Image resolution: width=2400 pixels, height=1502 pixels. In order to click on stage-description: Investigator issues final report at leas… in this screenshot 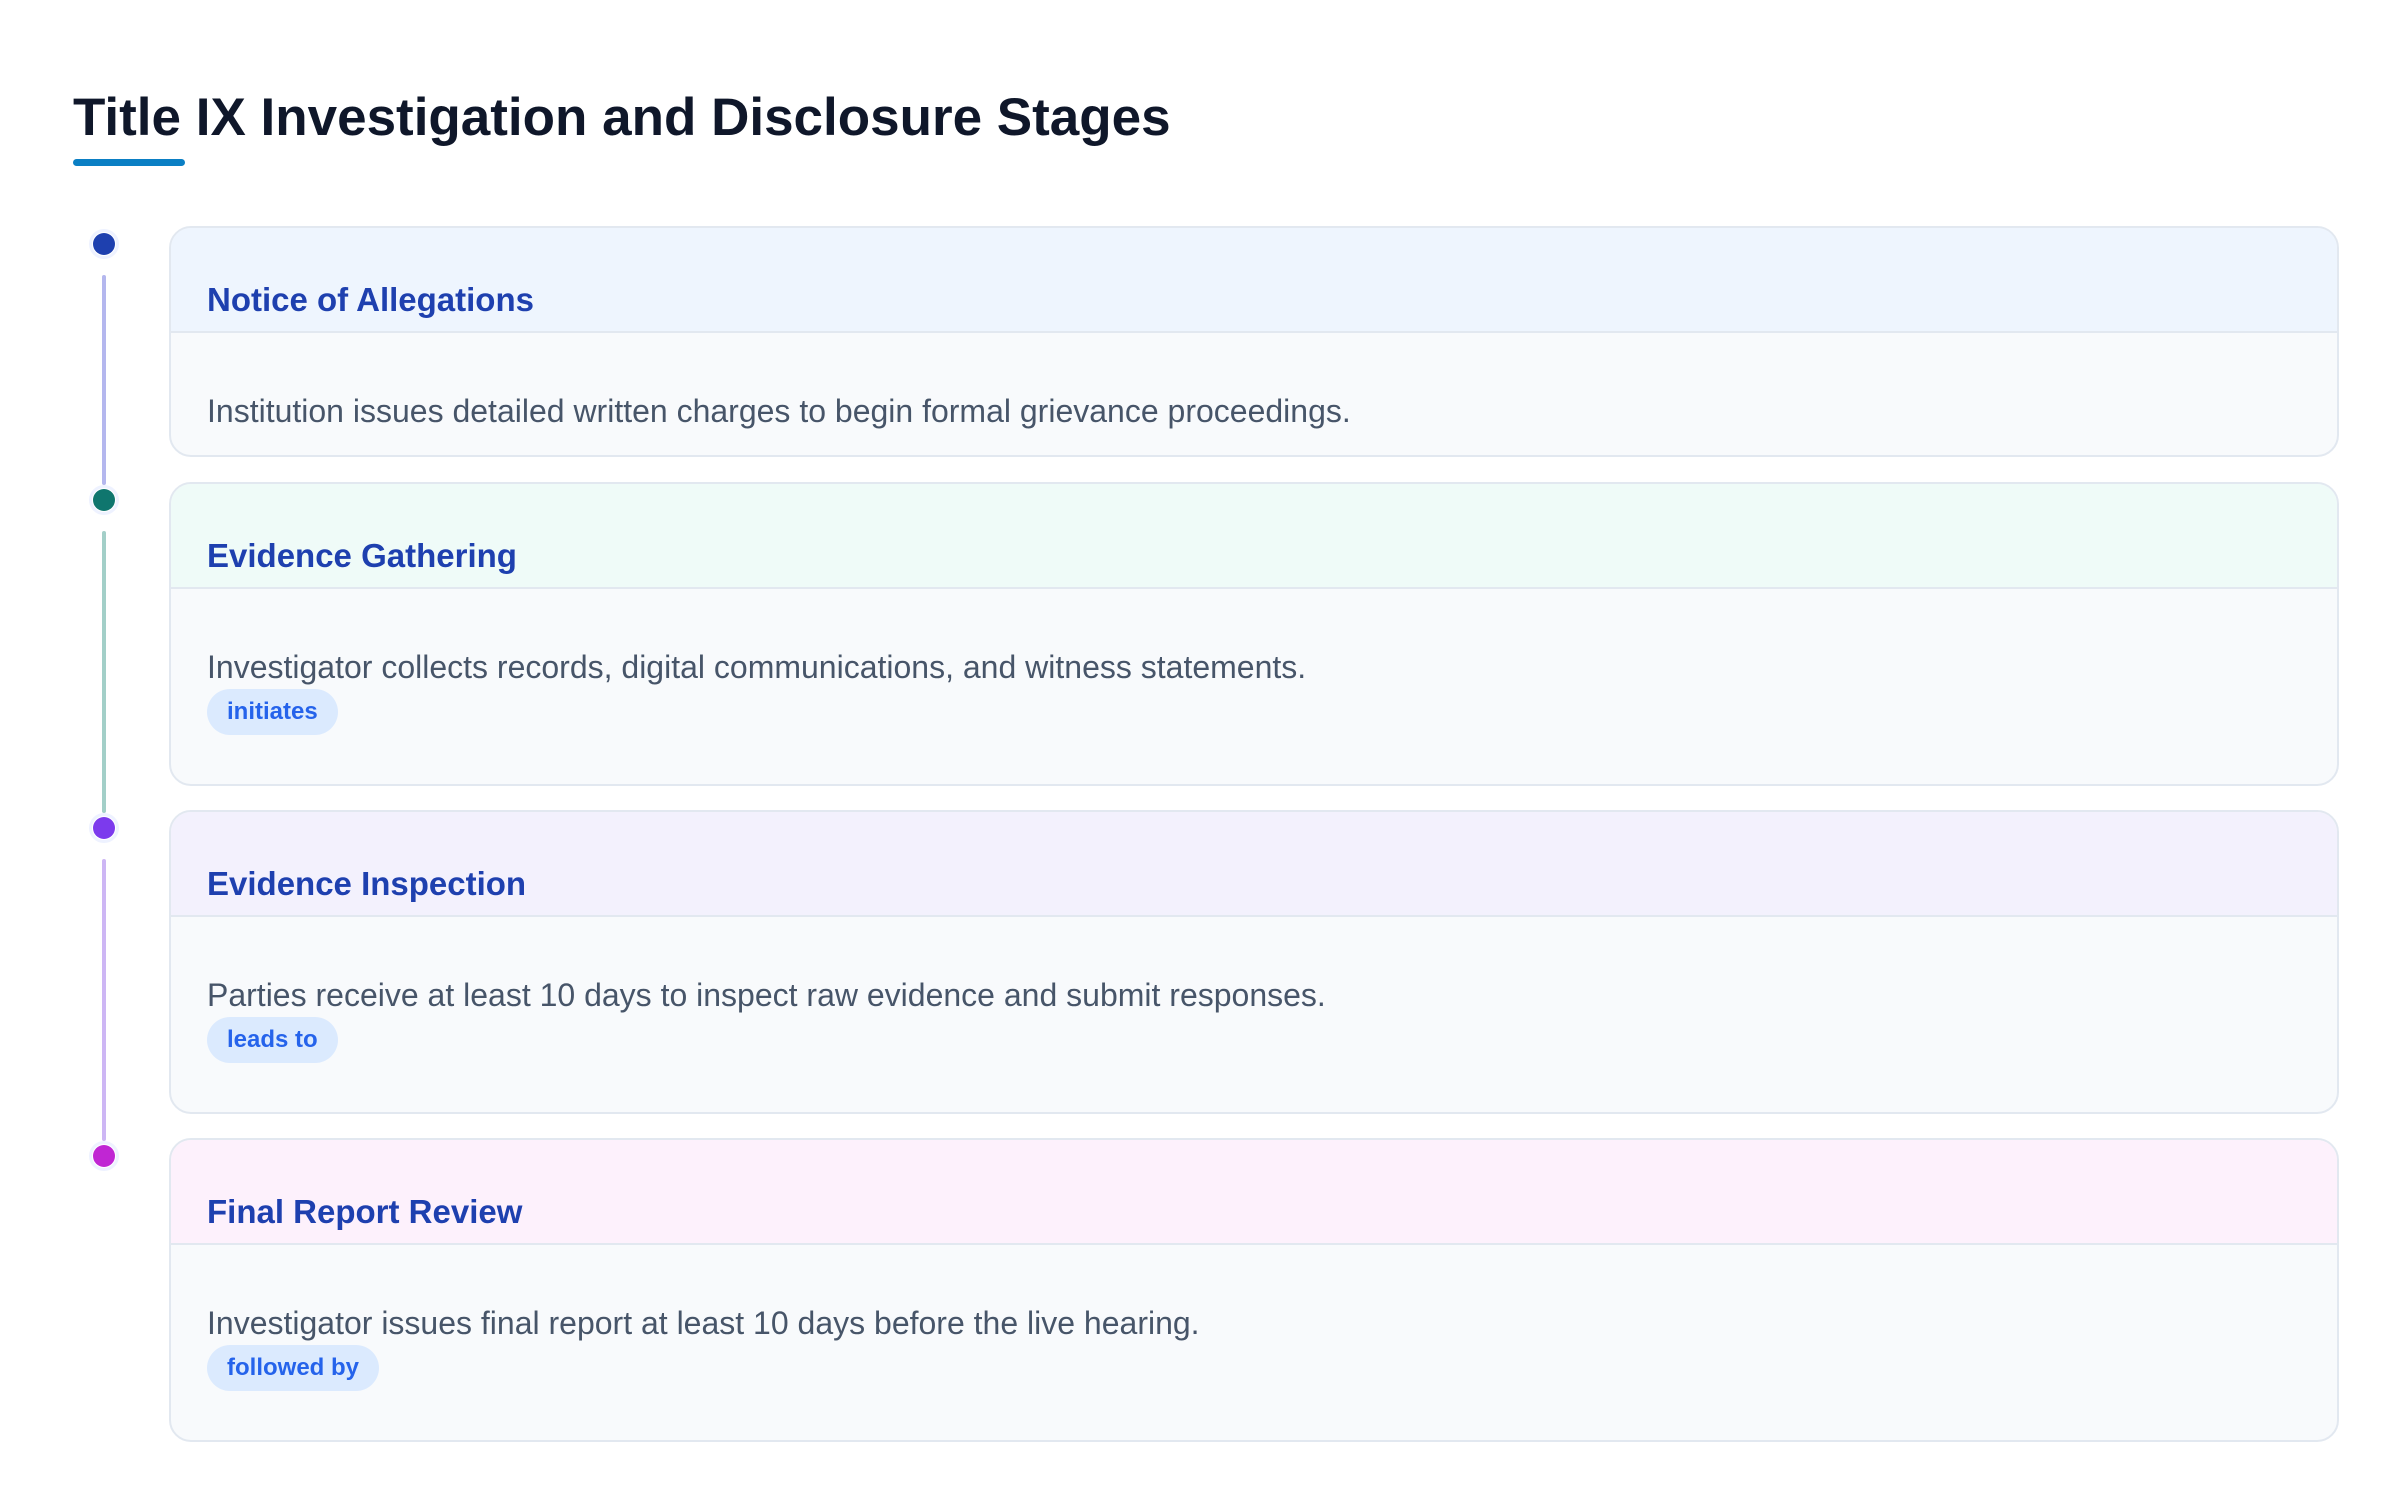, I will do `click(703, 1323)`.